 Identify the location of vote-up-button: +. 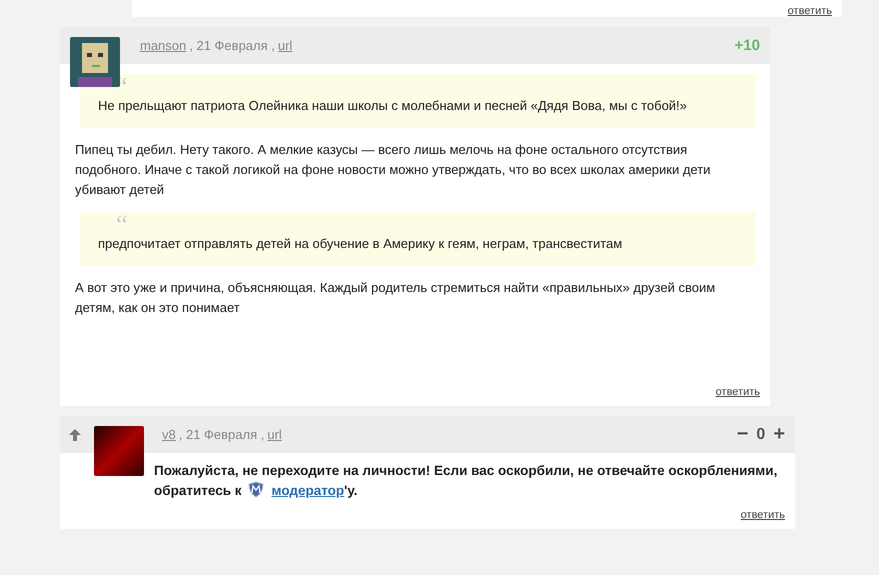
(779, 434).